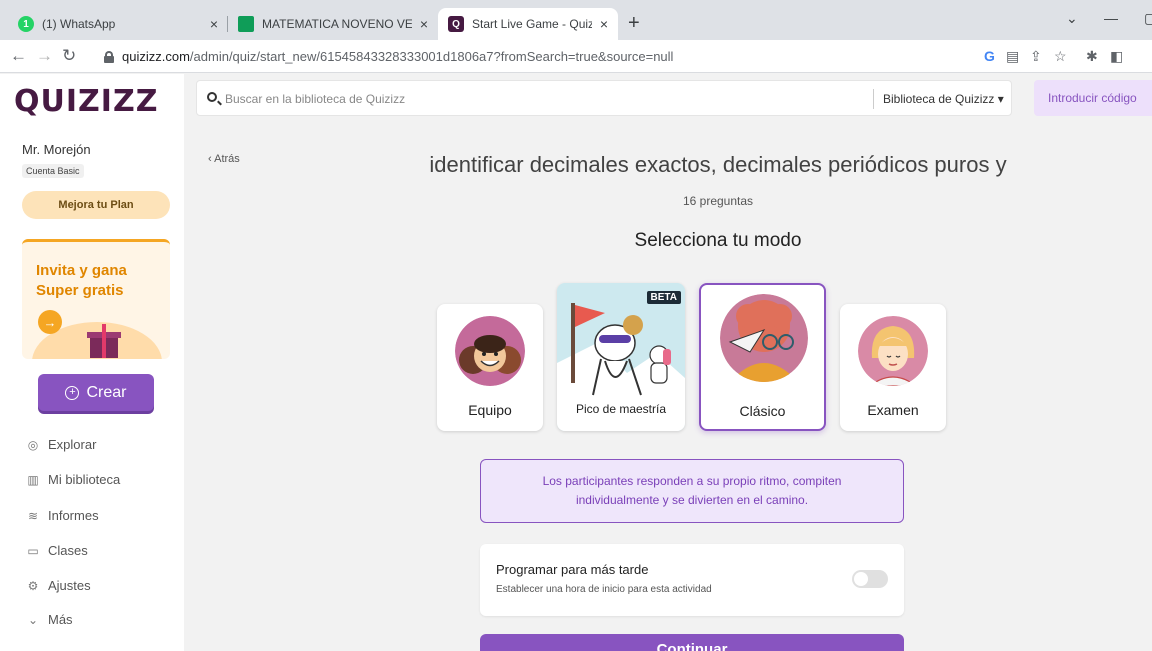  Describe the element at coordinates (44, 56) in the screenshot. I see `forward-arrow-icon: →` at that location.